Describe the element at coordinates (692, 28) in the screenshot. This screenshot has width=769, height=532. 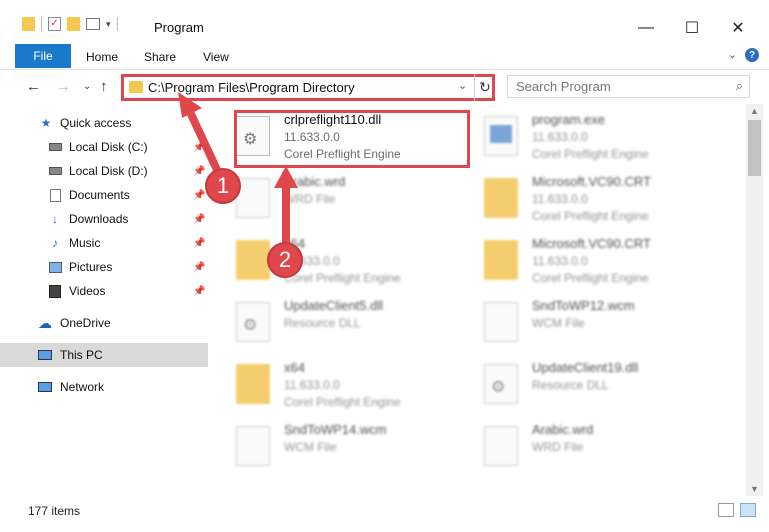
I see `maximize-button: ☐` at that location.